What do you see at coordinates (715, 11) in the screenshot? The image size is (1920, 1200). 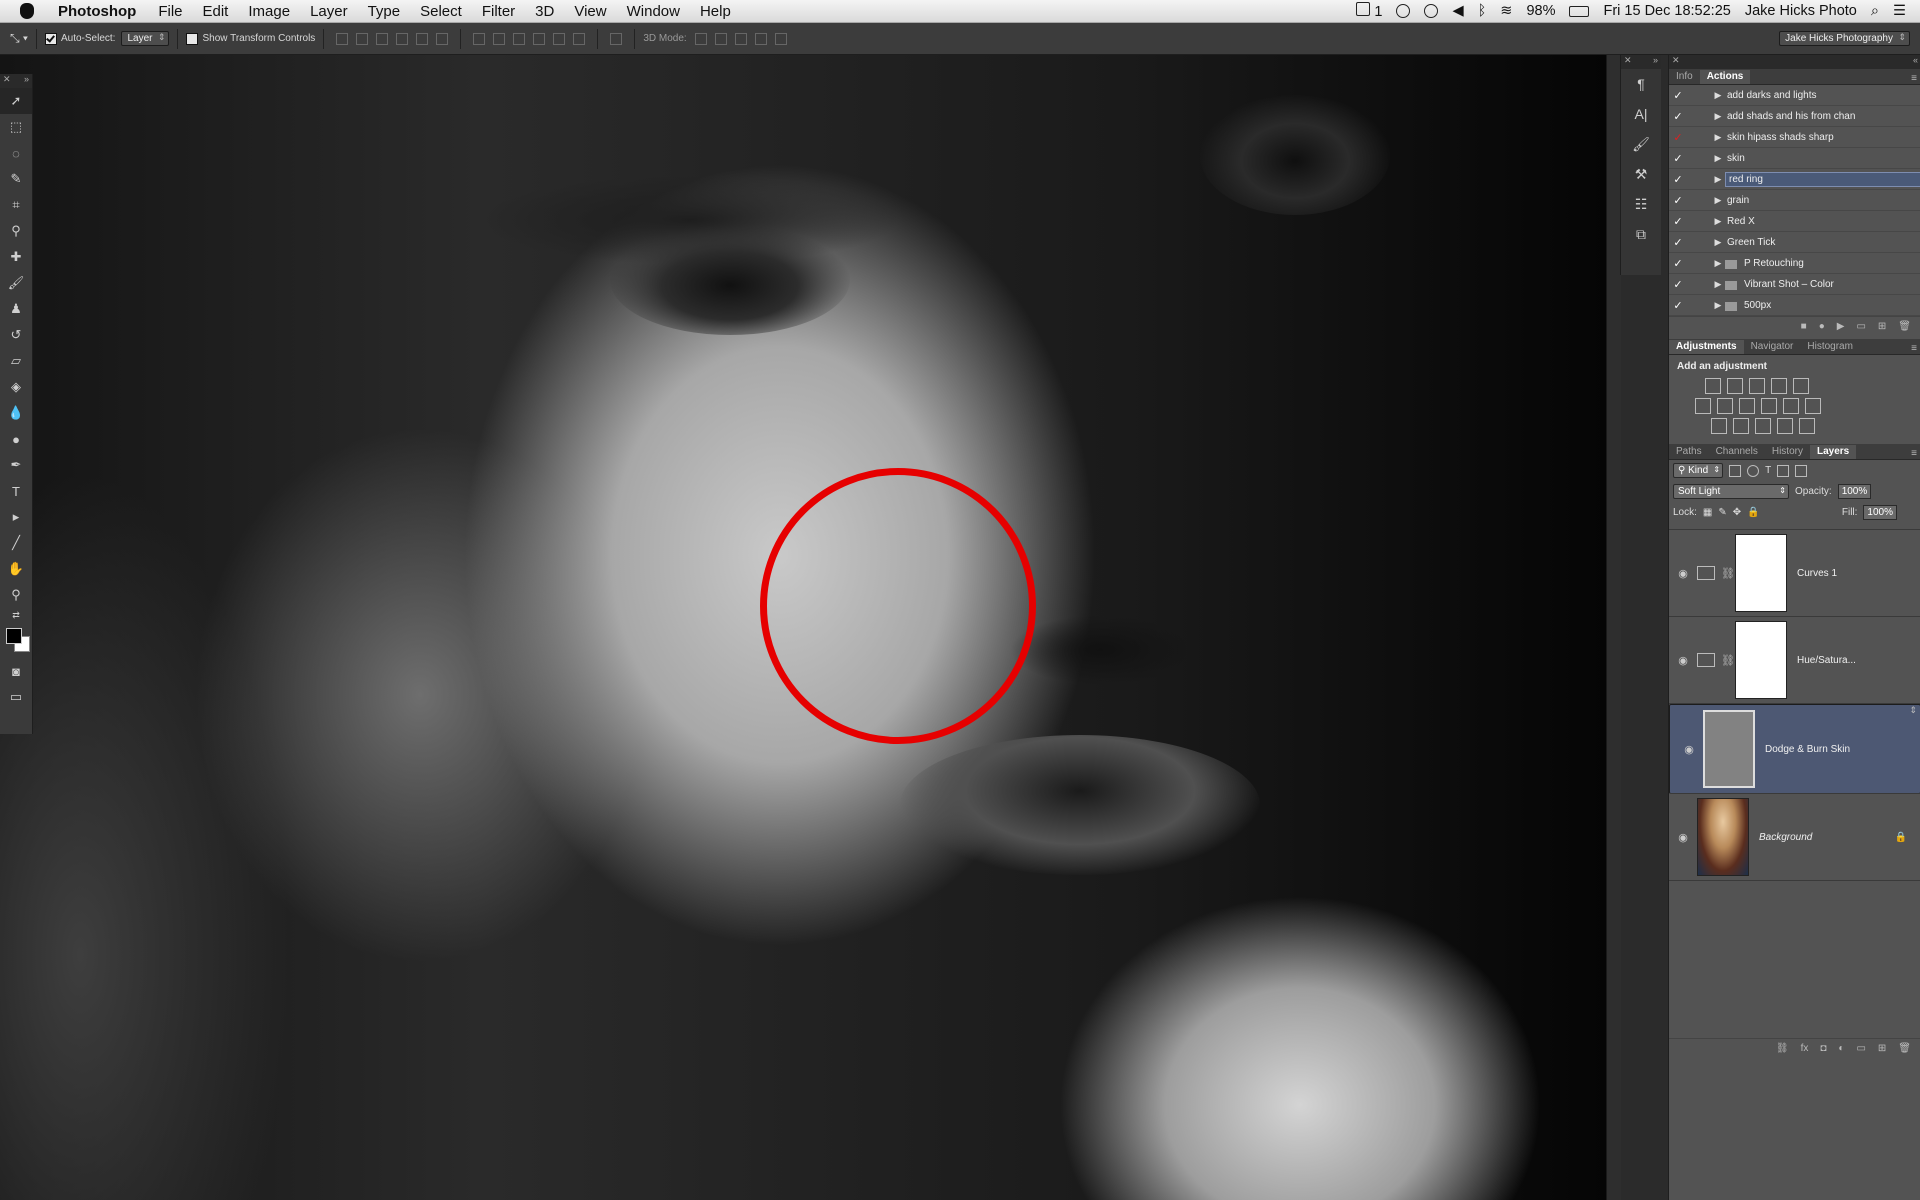 I see `menu-help: Help` at bounding box center [715, 11].